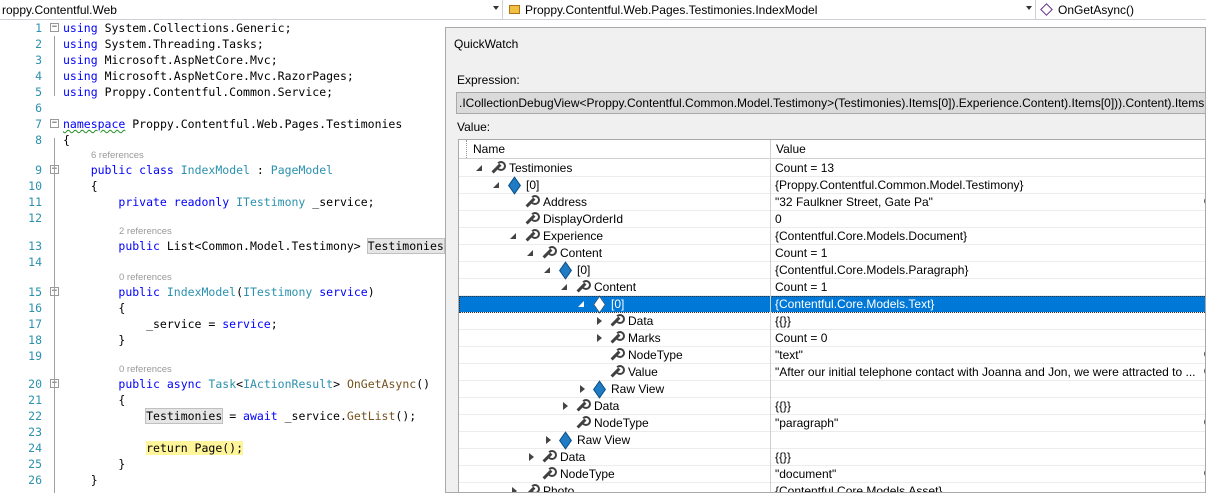  Describe the element at coordinates (222, 356) in the screenshot. I see `code-line: 19` at that location.